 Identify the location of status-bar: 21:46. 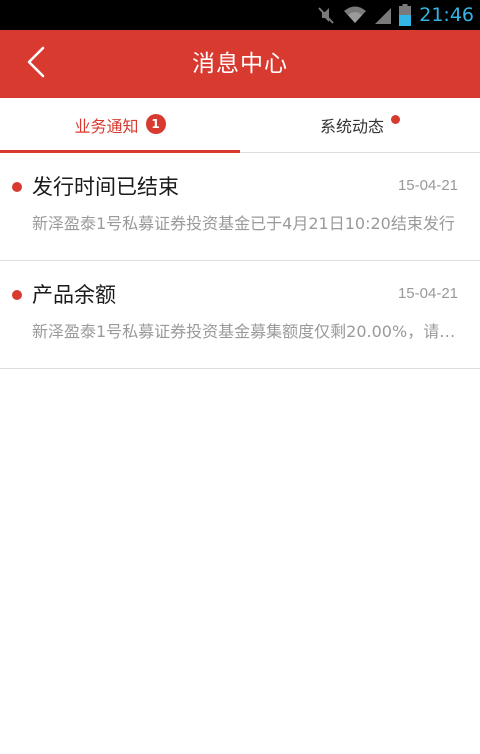
(240, 15).